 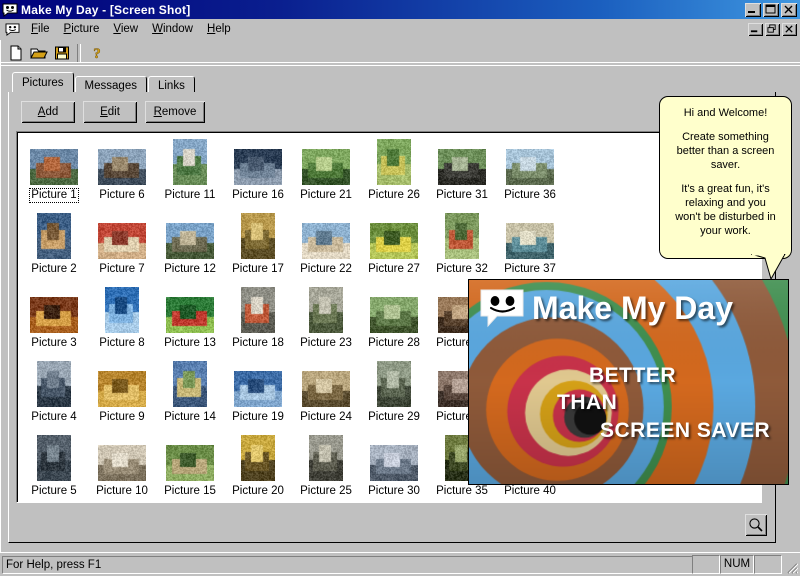 What do you see at coordinates (190, 317) in the screenshot?
I see `picture-item: Picture 13` at bounding box center [190, 317].